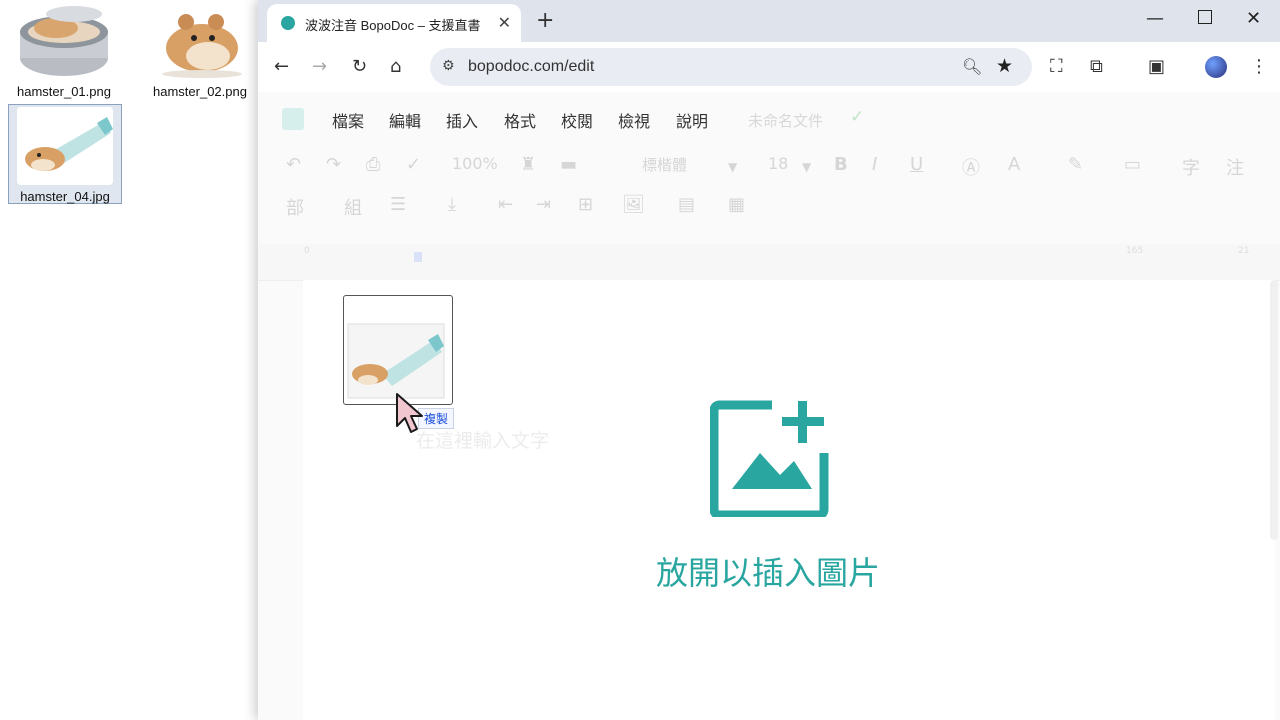 This screenshot has height=720, width=1280. What do you see at coordinates (1235, 167) in the screenshot?
I see `annotation-icon: 注` at bounding box center [1235, 167].